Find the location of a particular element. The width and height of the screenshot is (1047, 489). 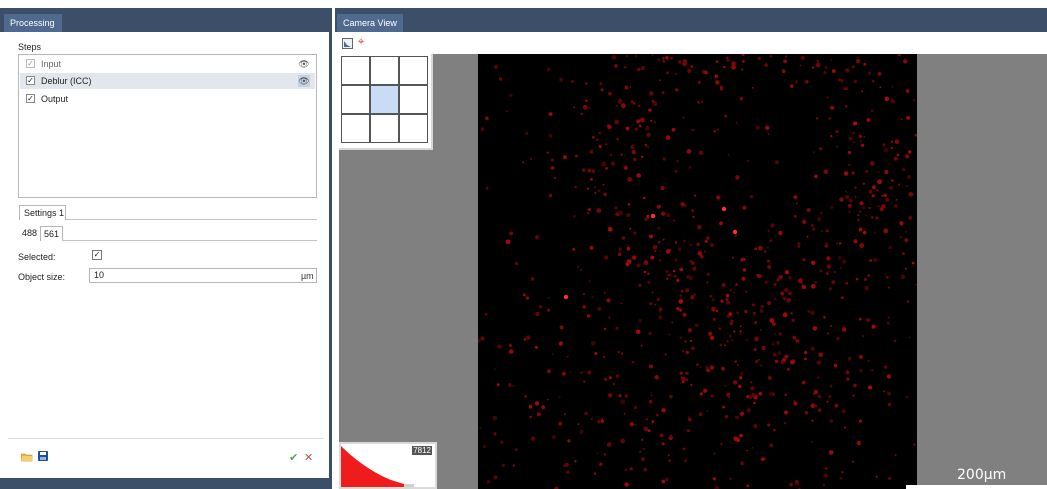

object-size-input: 10 is located at coordinates (203, 275).